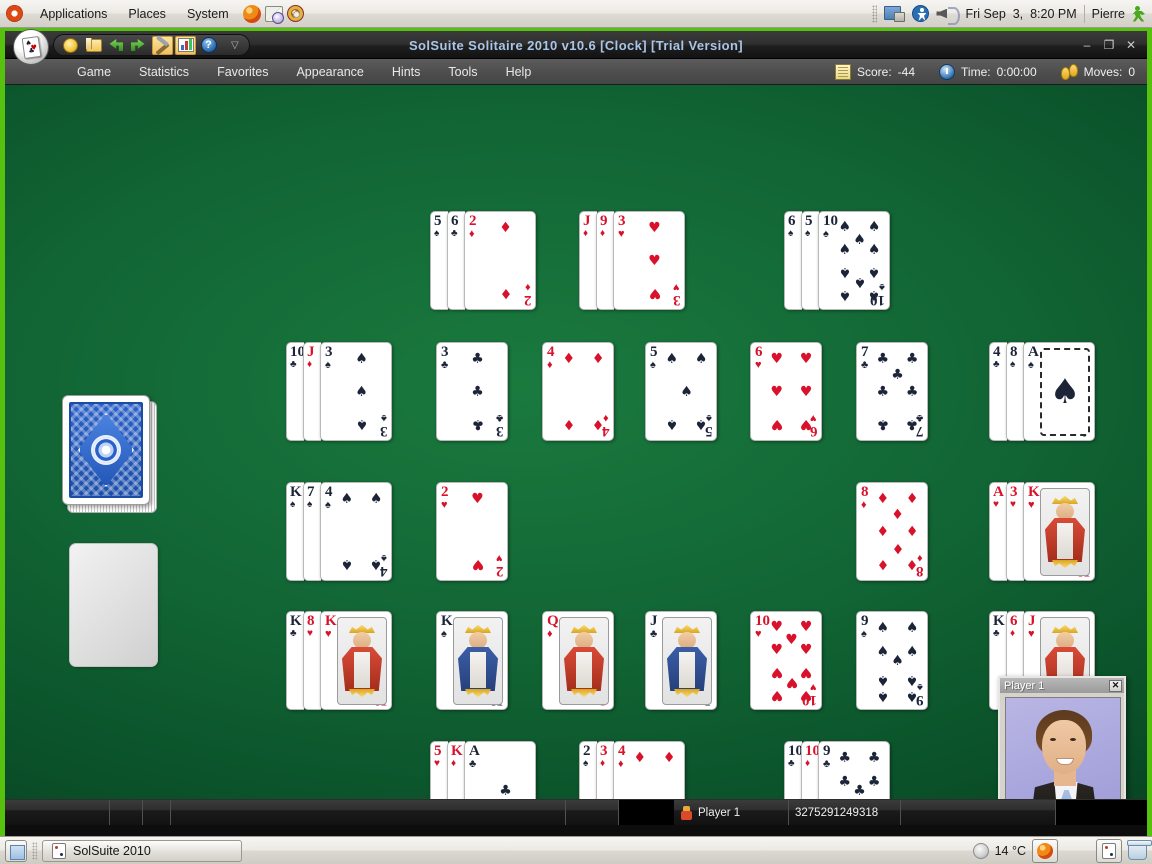  I want to click on playing-card: 8 ♦ 8 ♦ ♦ ♦ ♦ ♦ ♦ ♦ ♦ ♦, so click(892, 531).